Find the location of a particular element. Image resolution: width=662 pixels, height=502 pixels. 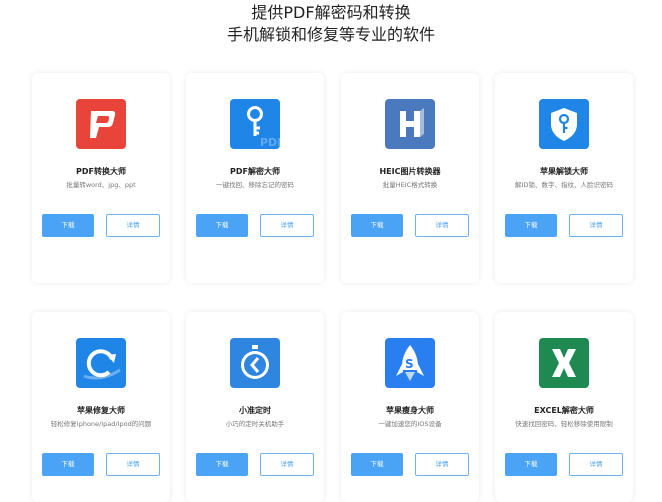

restore-icon is located at coordinates (101, 363).